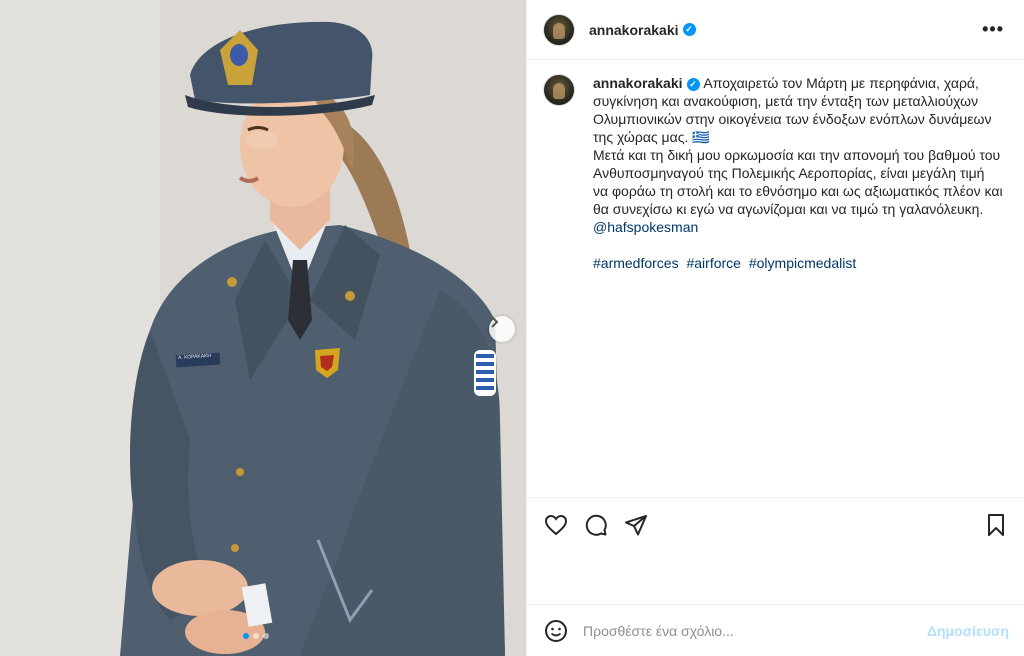 The image size is (1024, 656). Describe the element at coordinates (775, 552) in the screenshot. I see `action-bar` at that location.